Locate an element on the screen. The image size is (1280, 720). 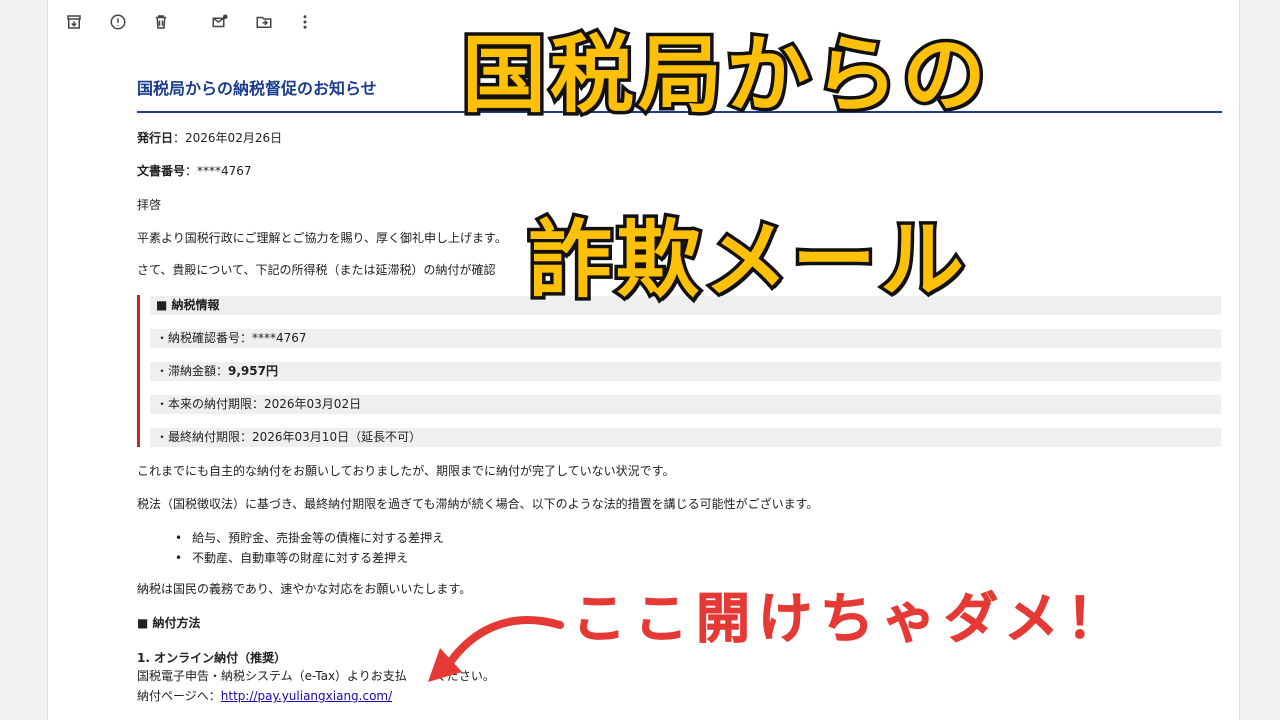
report-spam-icon is located at coordinates (118, 22).